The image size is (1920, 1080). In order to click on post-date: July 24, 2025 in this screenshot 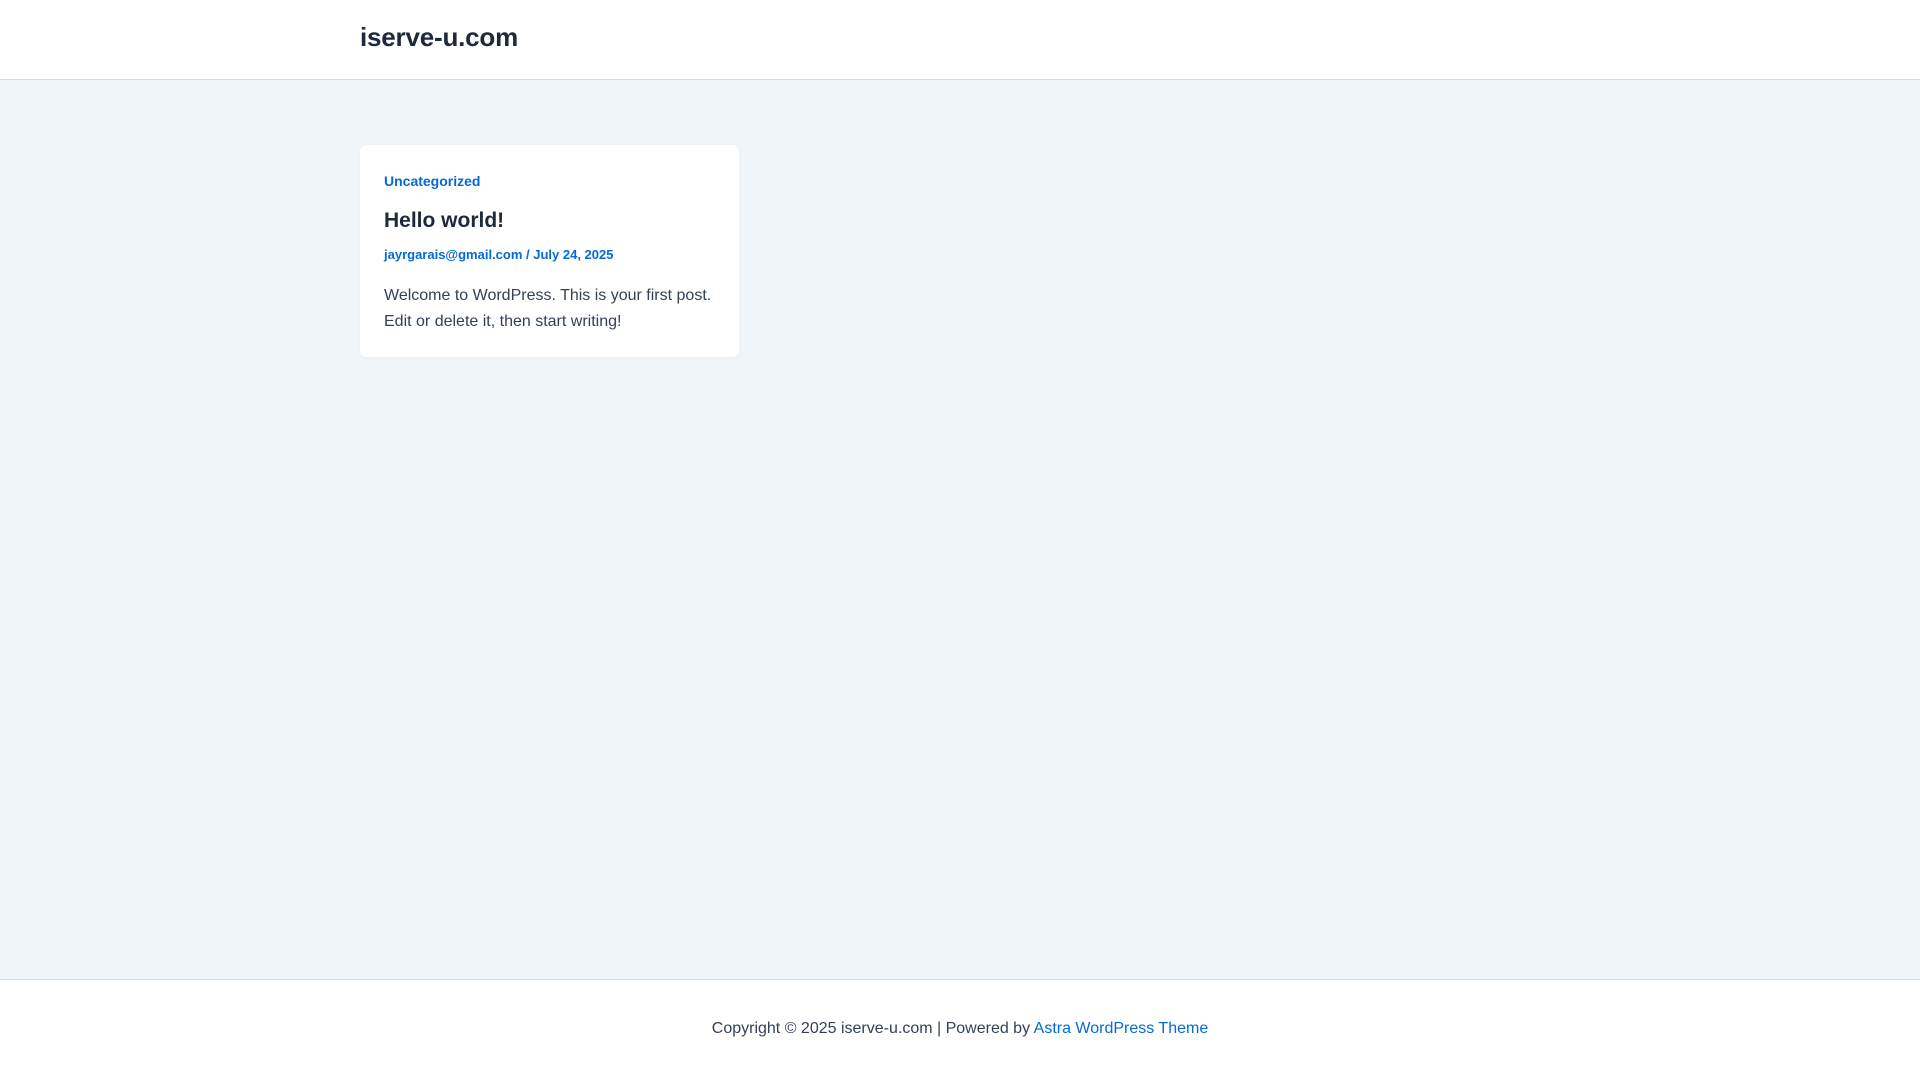, I will do `click(573, 254)`.